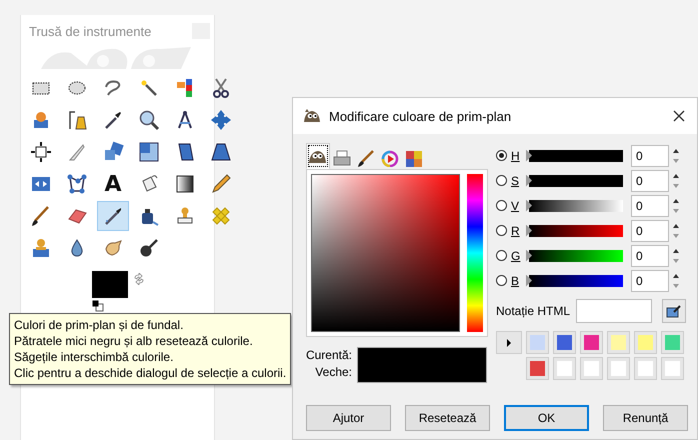 This screenshot has width=698, height=440. I want to click on hue-spectrum, so click(475, 253).